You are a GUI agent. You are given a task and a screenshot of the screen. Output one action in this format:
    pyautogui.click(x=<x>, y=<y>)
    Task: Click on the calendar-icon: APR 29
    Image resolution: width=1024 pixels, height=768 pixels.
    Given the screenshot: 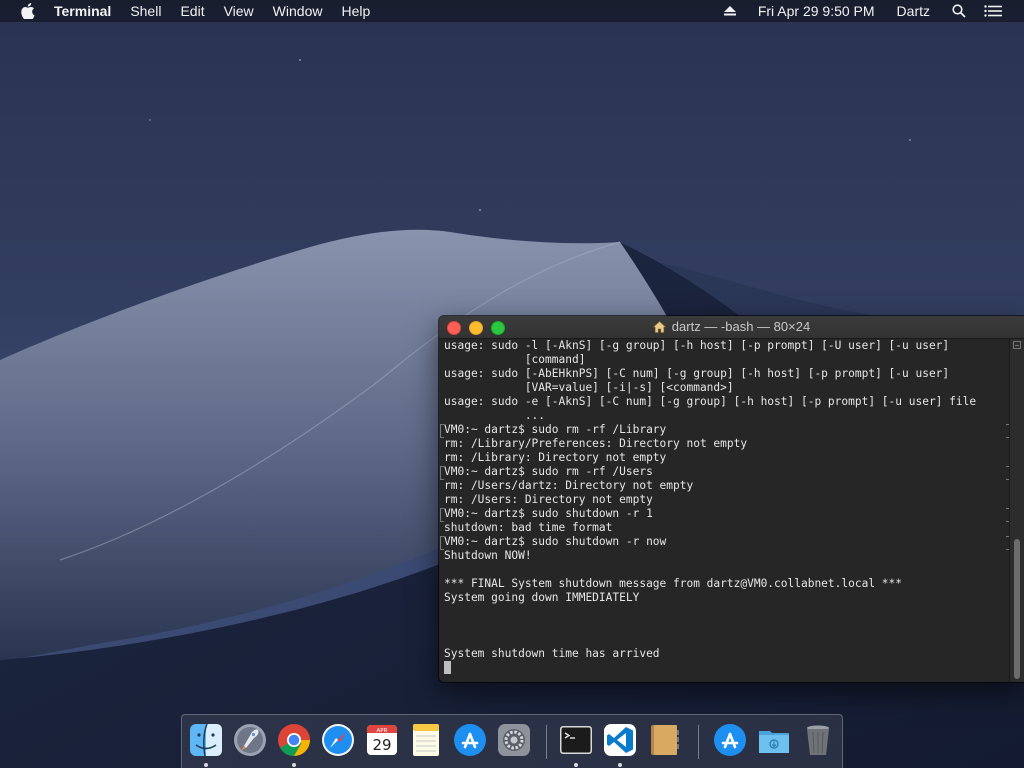 What is the action you would take?
    pyautogui.click(x=382, y=740)
    